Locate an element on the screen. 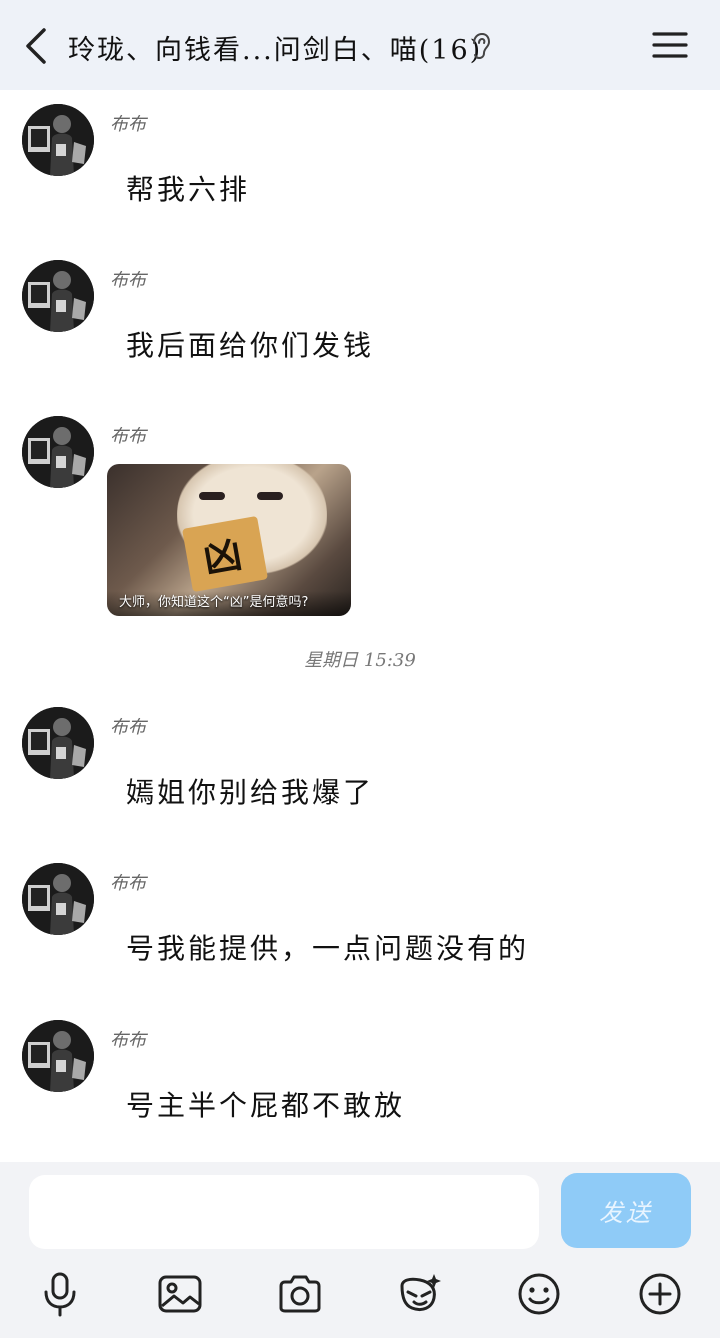  chat-header: 玲珑、向钱看...问剑白、喵(16) is located at coordinates (360, 45).